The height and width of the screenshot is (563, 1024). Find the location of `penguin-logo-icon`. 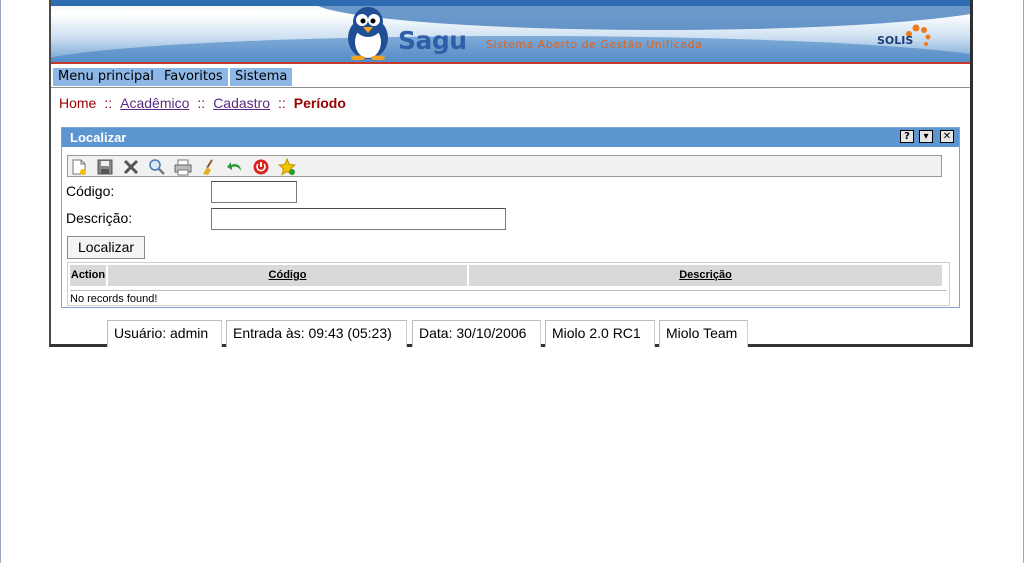

penguin-logo-icon is located at coordinates (368, 33).